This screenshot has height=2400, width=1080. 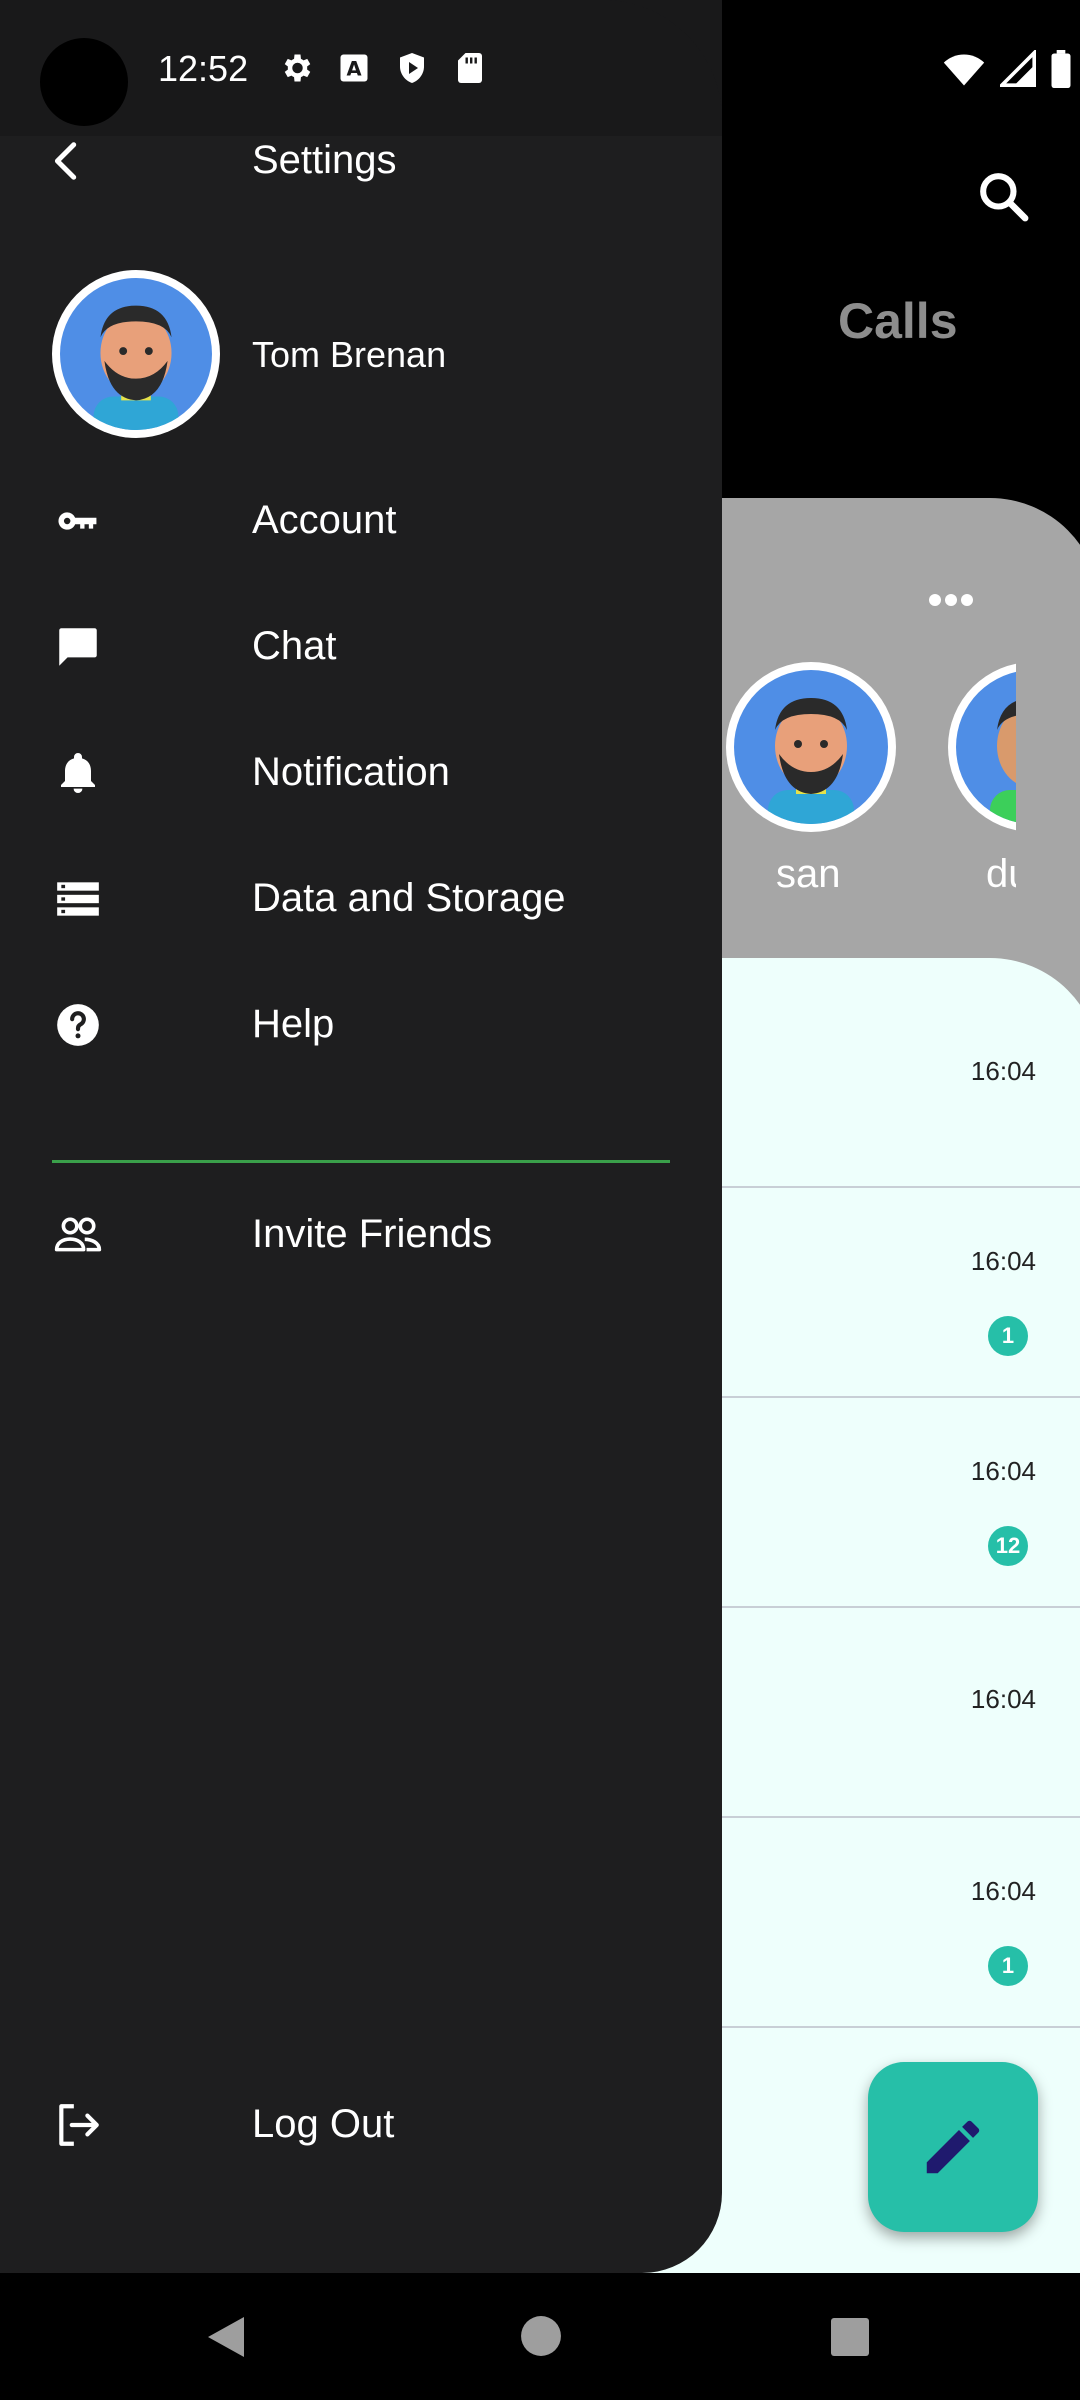 What do you see at coordinates (470, 68) in the screenshot?
I see `sd-card-icon` at bounding box center [470, 68].